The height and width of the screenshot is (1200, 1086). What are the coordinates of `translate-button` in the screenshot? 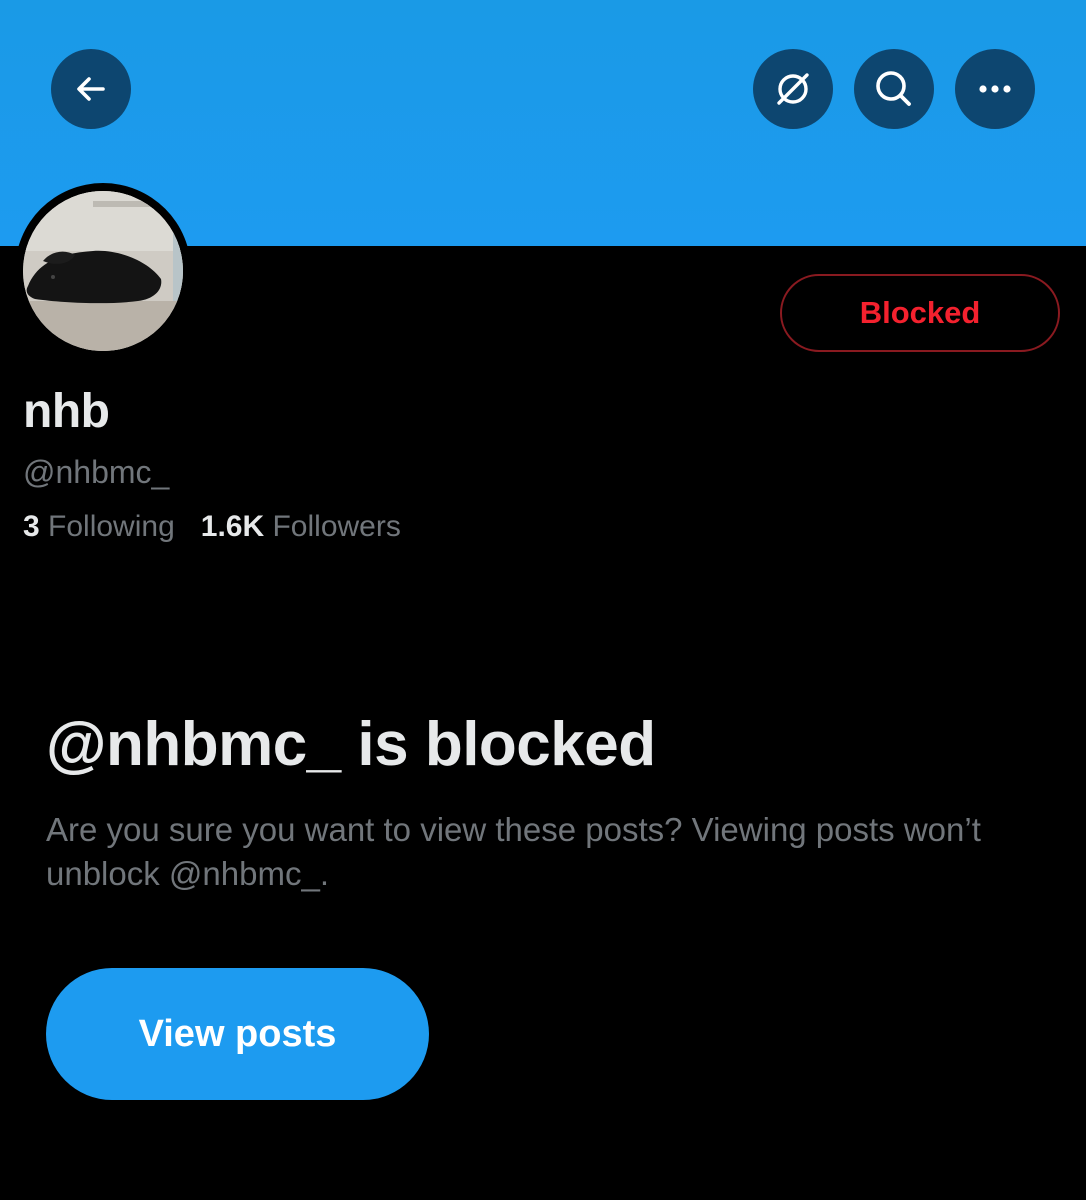 It's located at (793, 89).